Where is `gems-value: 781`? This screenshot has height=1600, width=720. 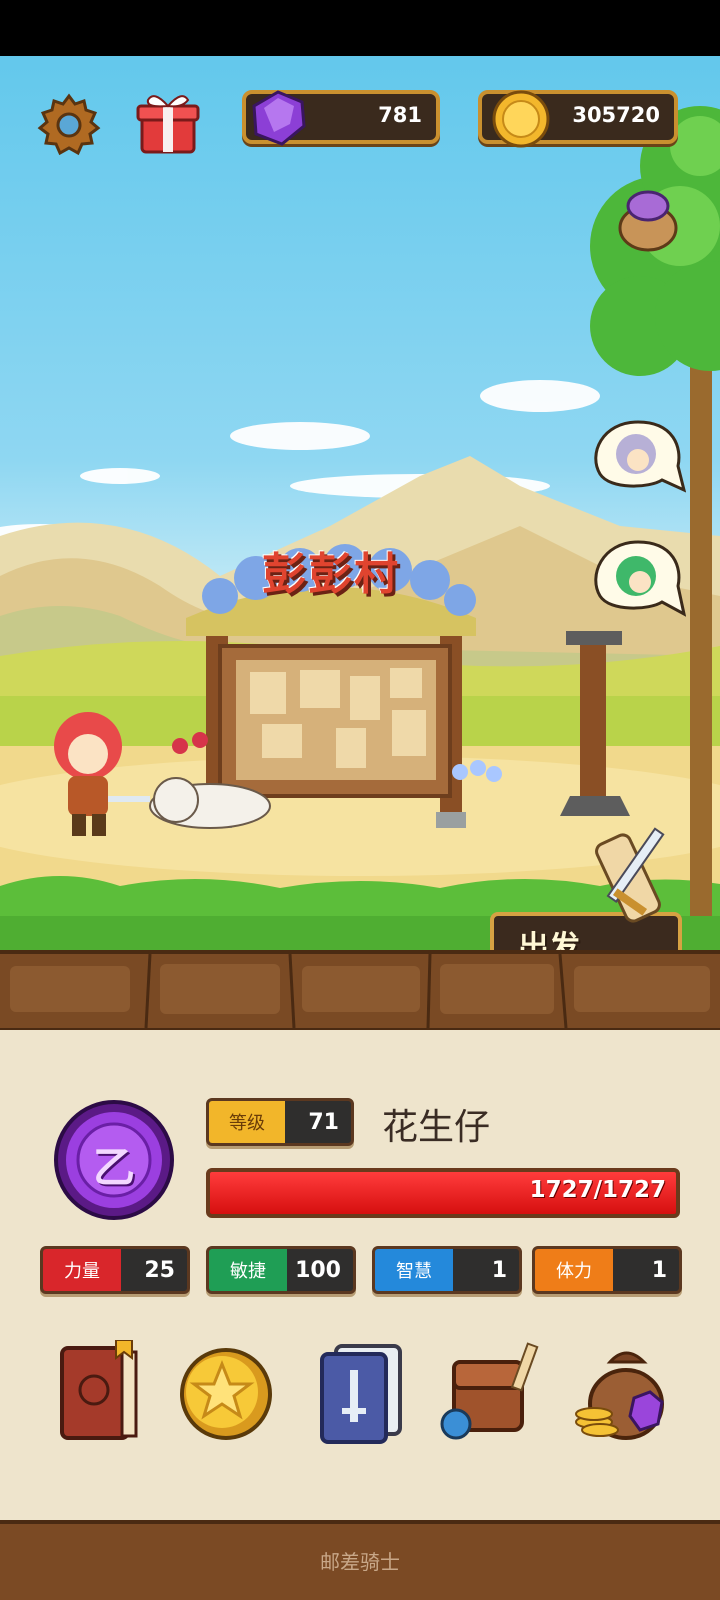
gems-value: 781 is located at coordinates (400, 115).